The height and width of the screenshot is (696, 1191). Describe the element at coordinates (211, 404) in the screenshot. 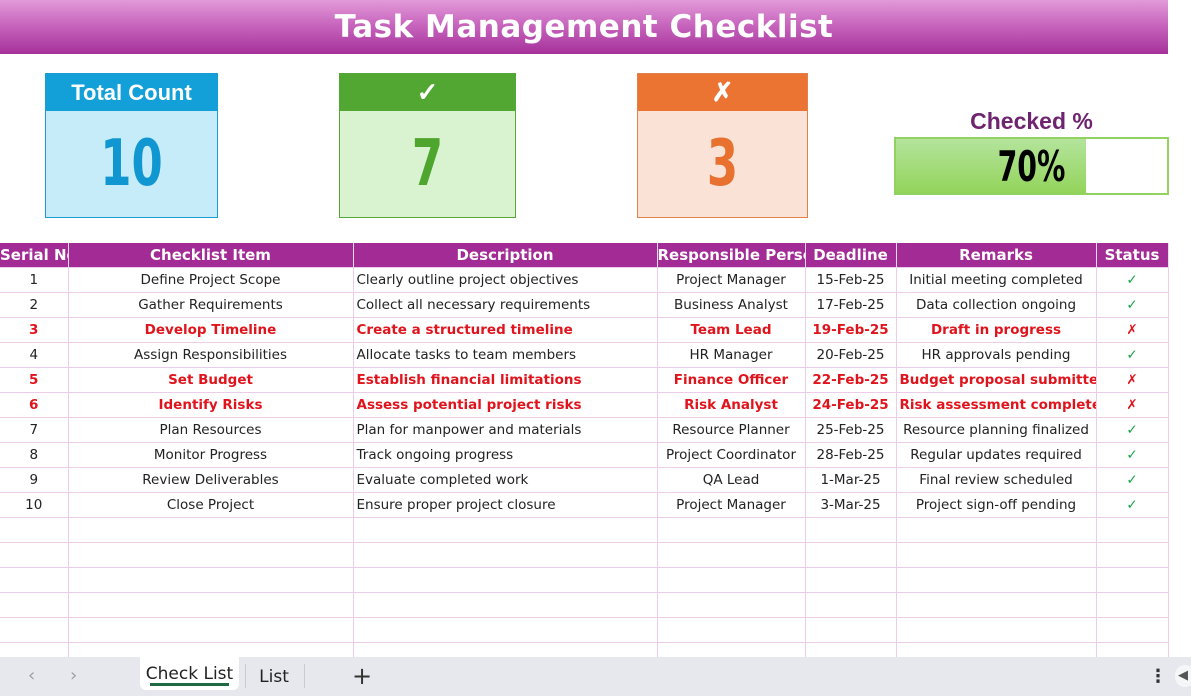

I see `cell-item: Identify Risks` at that location.